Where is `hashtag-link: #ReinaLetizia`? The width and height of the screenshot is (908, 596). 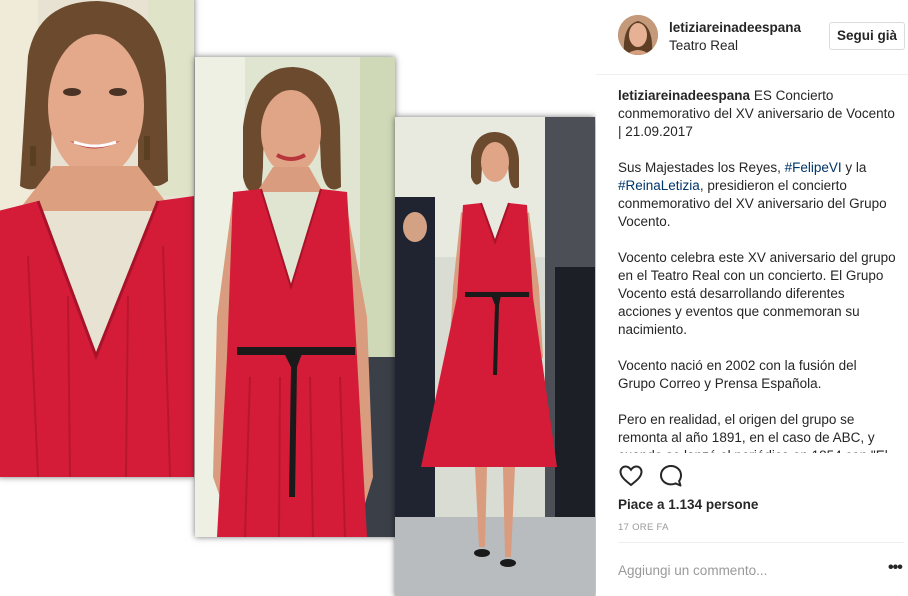 hashtag-link: #ReinaLetizia is located at coordinates (659, 185).